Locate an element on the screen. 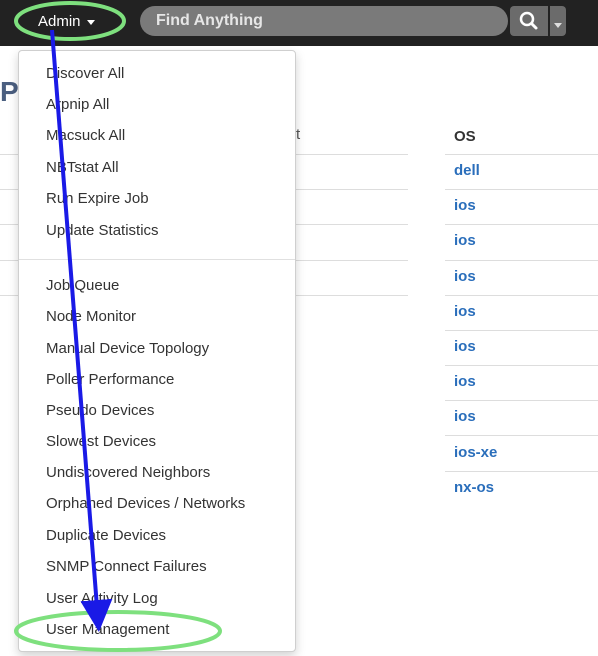 This screenshot has height=656, width=598. search-icon is located at coordinates (528, 20).